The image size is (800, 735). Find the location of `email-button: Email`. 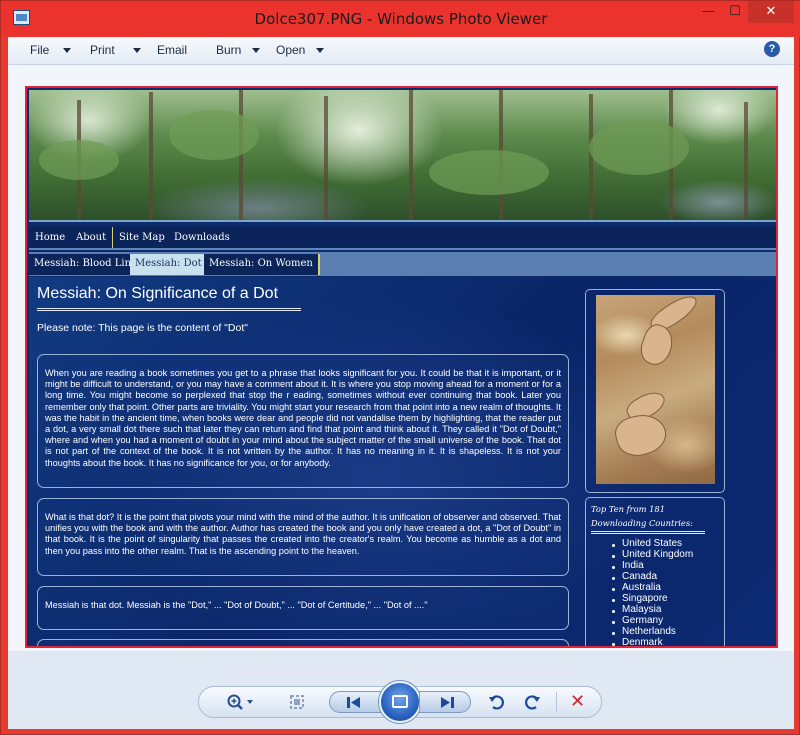

email-button: Email is located at coordinates (172, 50).